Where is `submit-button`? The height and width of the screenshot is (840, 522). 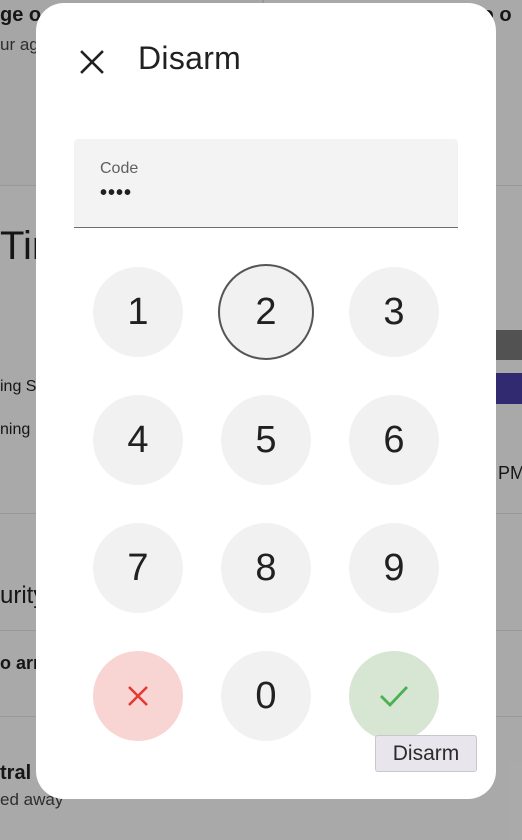
submit-button is located at coordinates (394, 696).